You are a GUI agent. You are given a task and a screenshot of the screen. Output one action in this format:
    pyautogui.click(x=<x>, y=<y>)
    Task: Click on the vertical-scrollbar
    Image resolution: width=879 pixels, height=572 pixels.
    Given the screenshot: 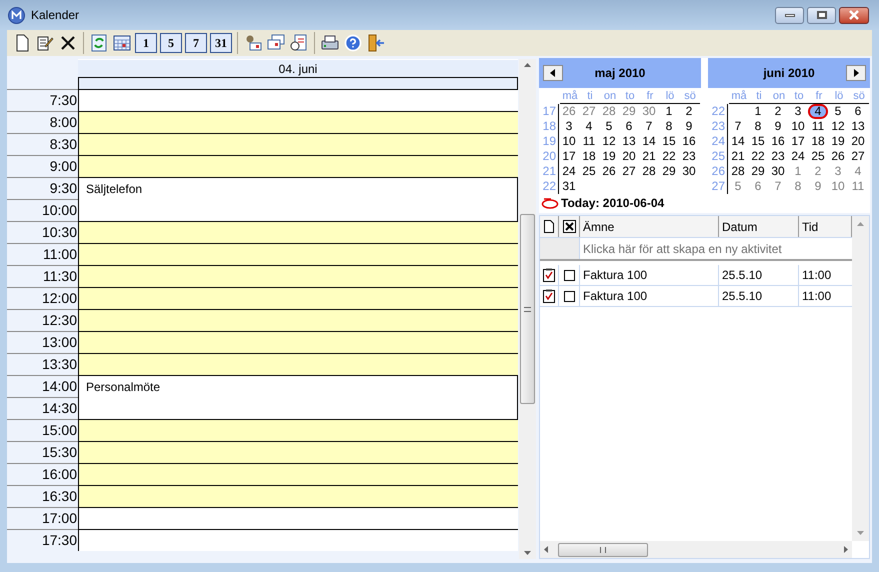 What is the action you would take?
    pyautogui.click(x=527, y=309)
    